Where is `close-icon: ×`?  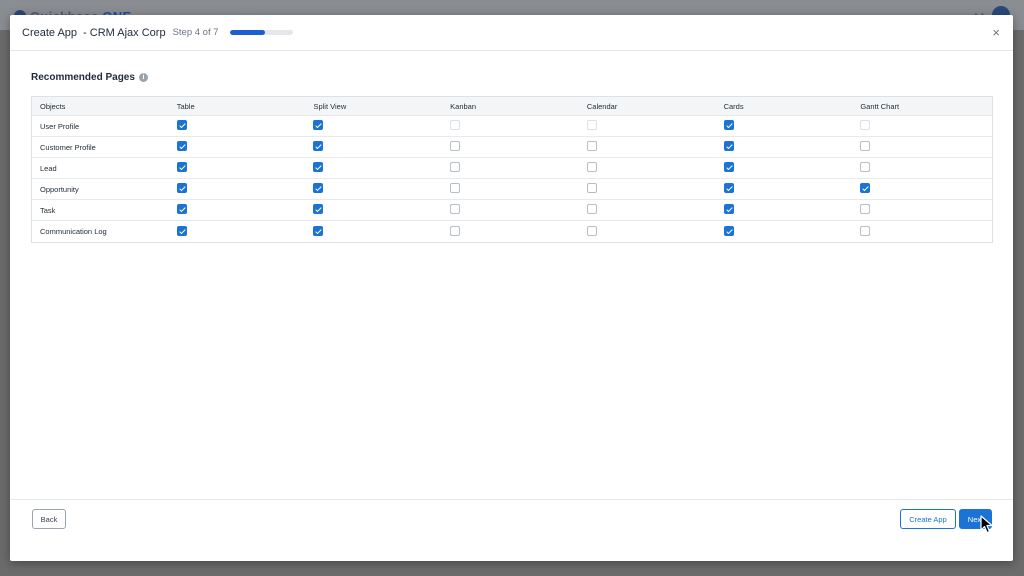 close-icon: × is located at coordinates (996, 32).